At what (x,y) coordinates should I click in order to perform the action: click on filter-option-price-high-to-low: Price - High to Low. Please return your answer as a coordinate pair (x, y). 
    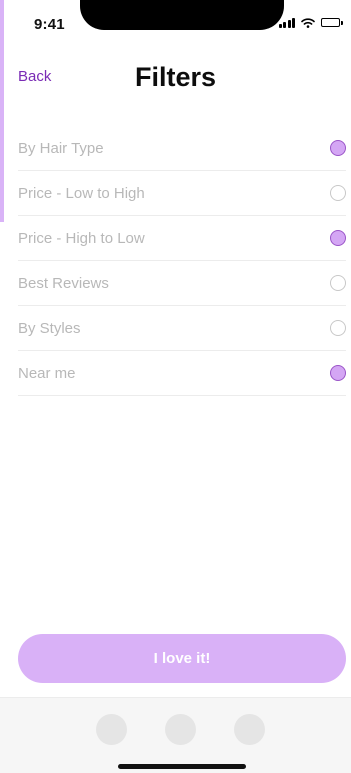
    Looking at the image, I should click on (182, 238).